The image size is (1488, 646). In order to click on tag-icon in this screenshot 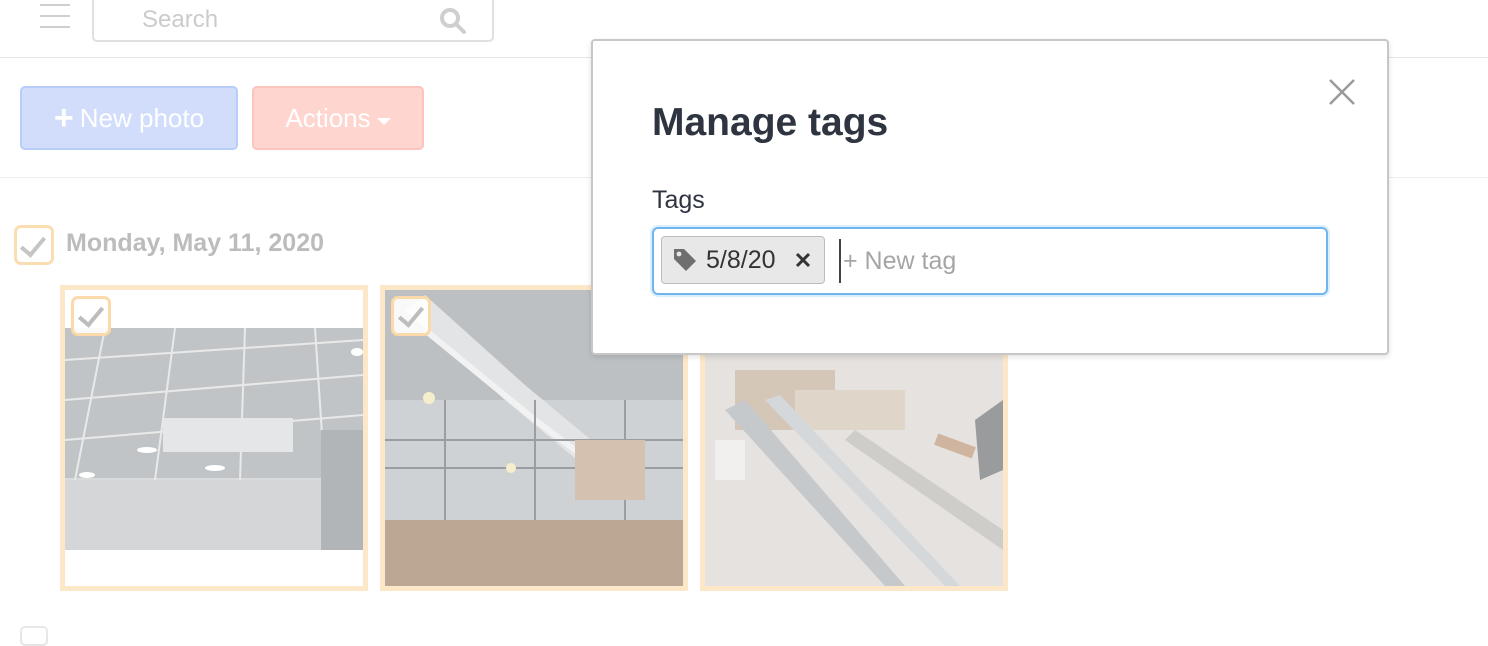, I will do `click(685, 260)`.